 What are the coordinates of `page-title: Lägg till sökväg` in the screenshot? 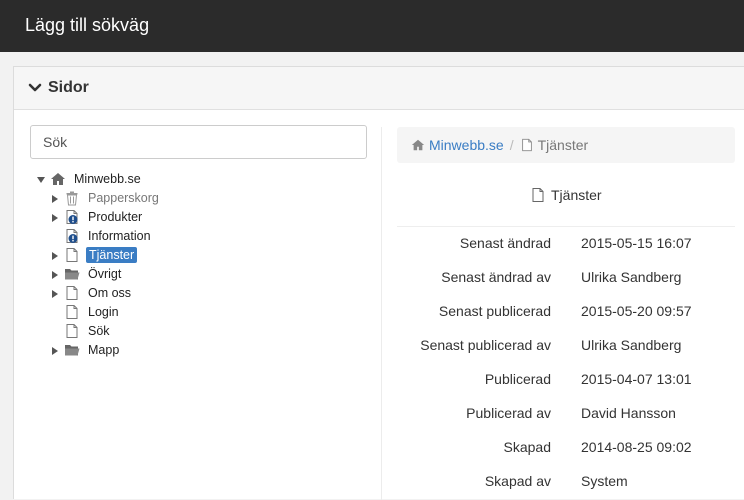 It's located at (87, 25).